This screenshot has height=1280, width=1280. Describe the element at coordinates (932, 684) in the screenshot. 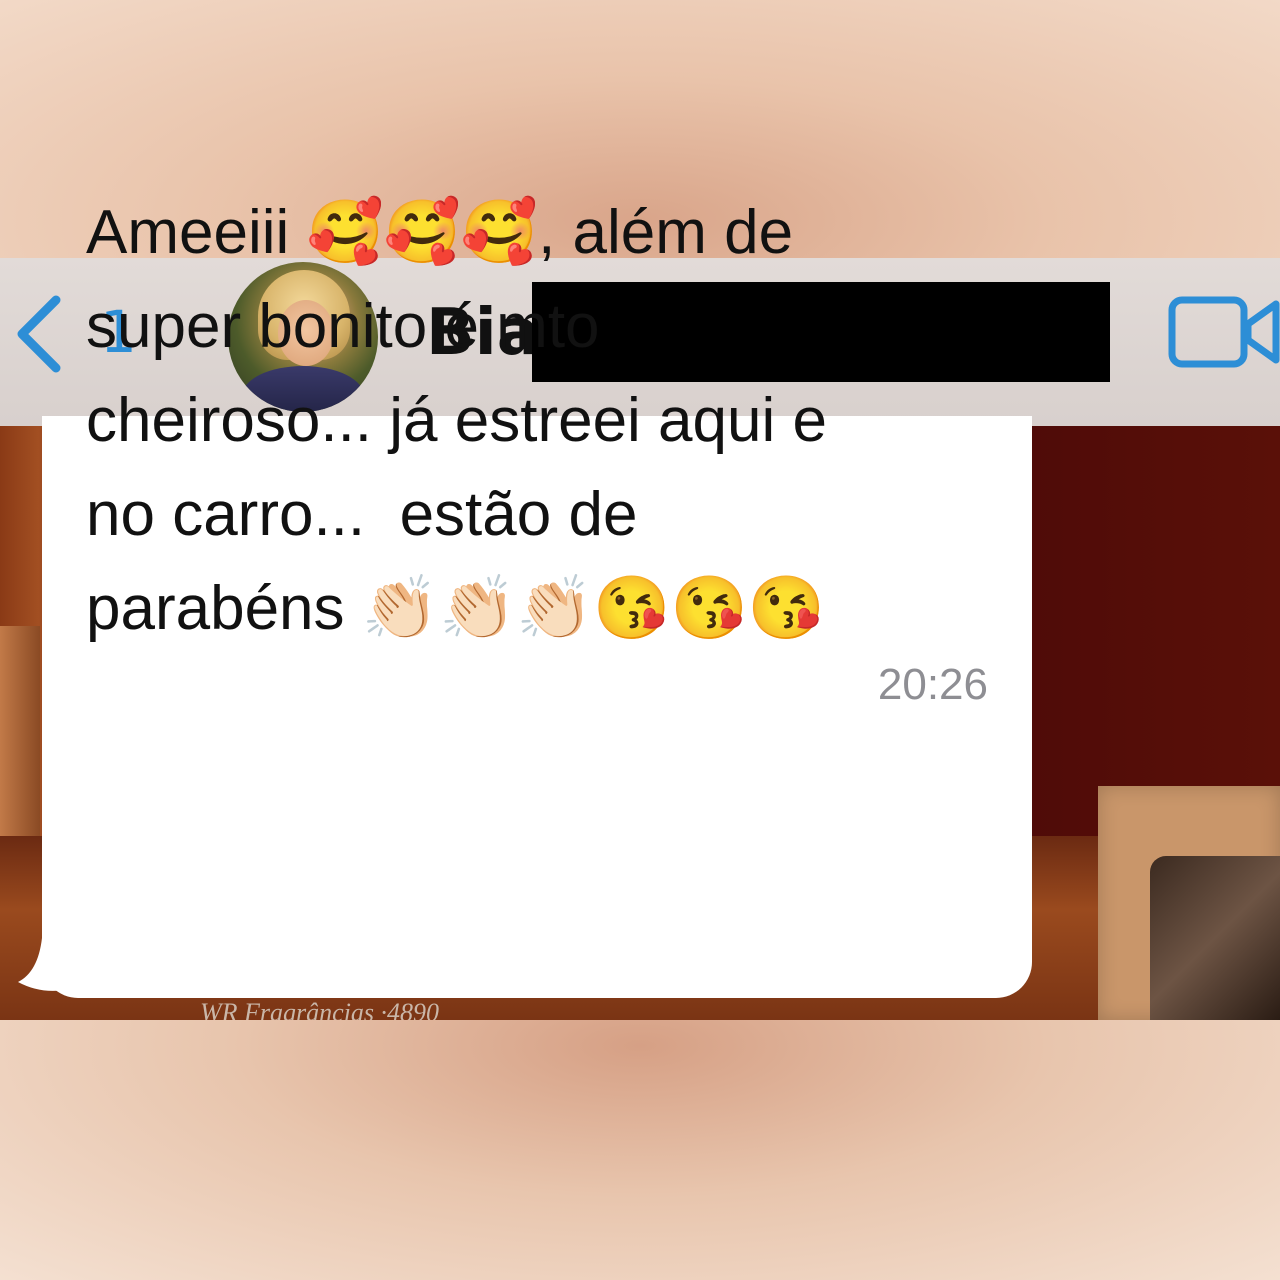

I see `message-time: 20:26` at that location.